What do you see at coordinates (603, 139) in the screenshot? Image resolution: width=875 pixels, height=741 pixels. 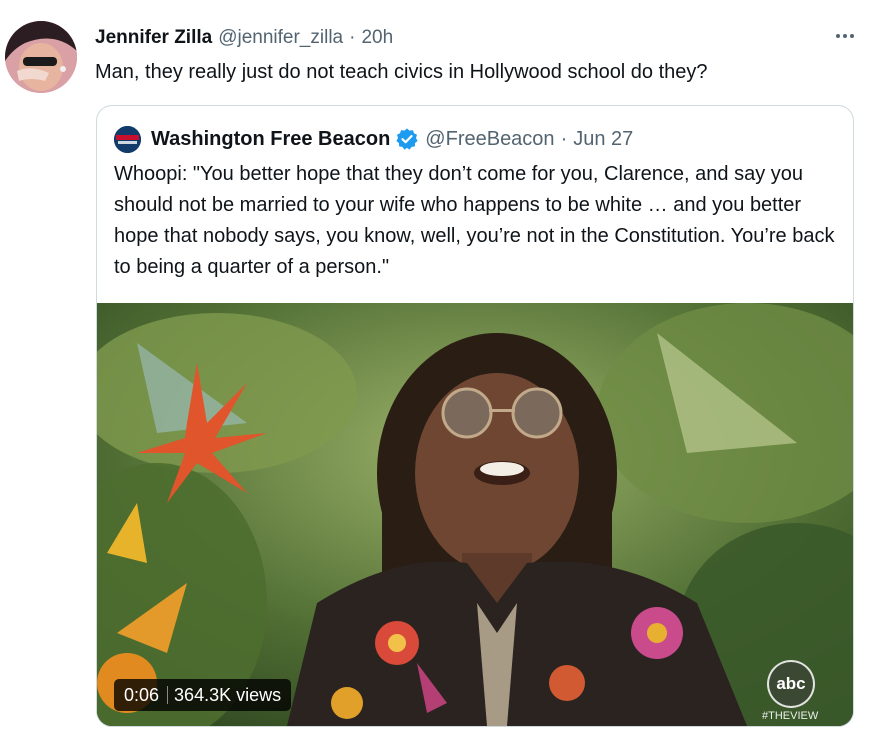 I see `quoted-tweet-date: Jun 27` at bounding box center [603, 139].